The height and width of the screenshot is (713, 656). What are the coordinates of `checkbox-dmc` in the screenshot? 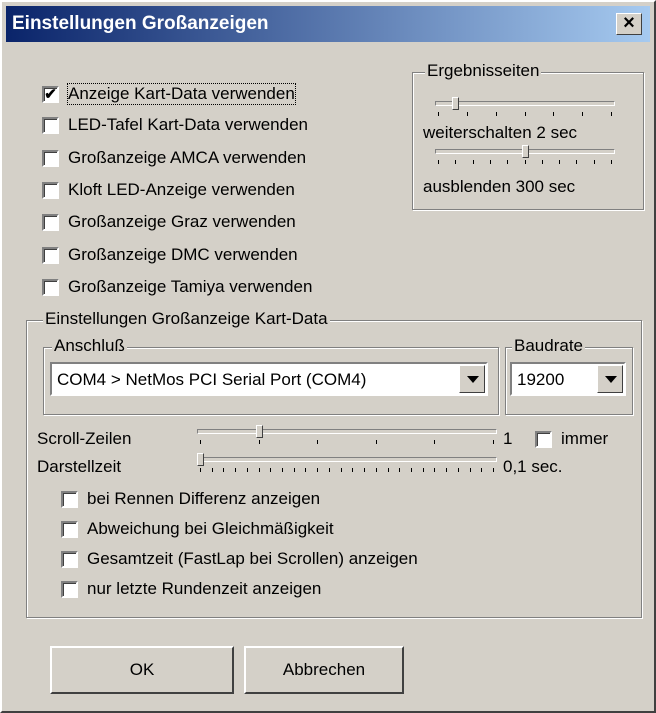 It's located at (50, 255).